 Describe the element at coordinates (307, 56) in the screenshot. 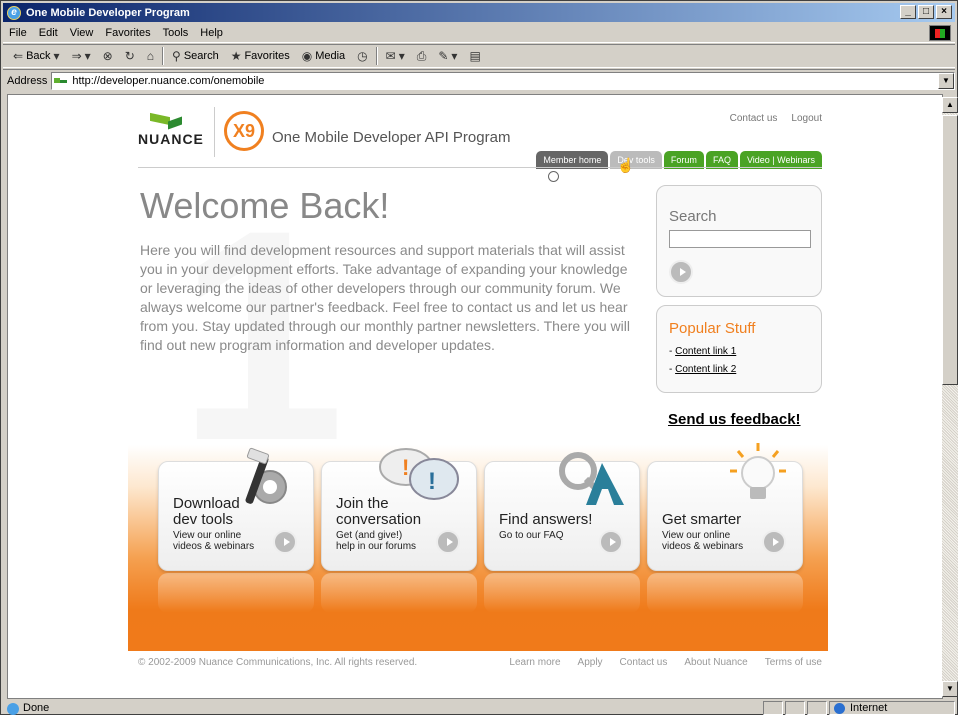

I see `media-icon: ◉` at that location.